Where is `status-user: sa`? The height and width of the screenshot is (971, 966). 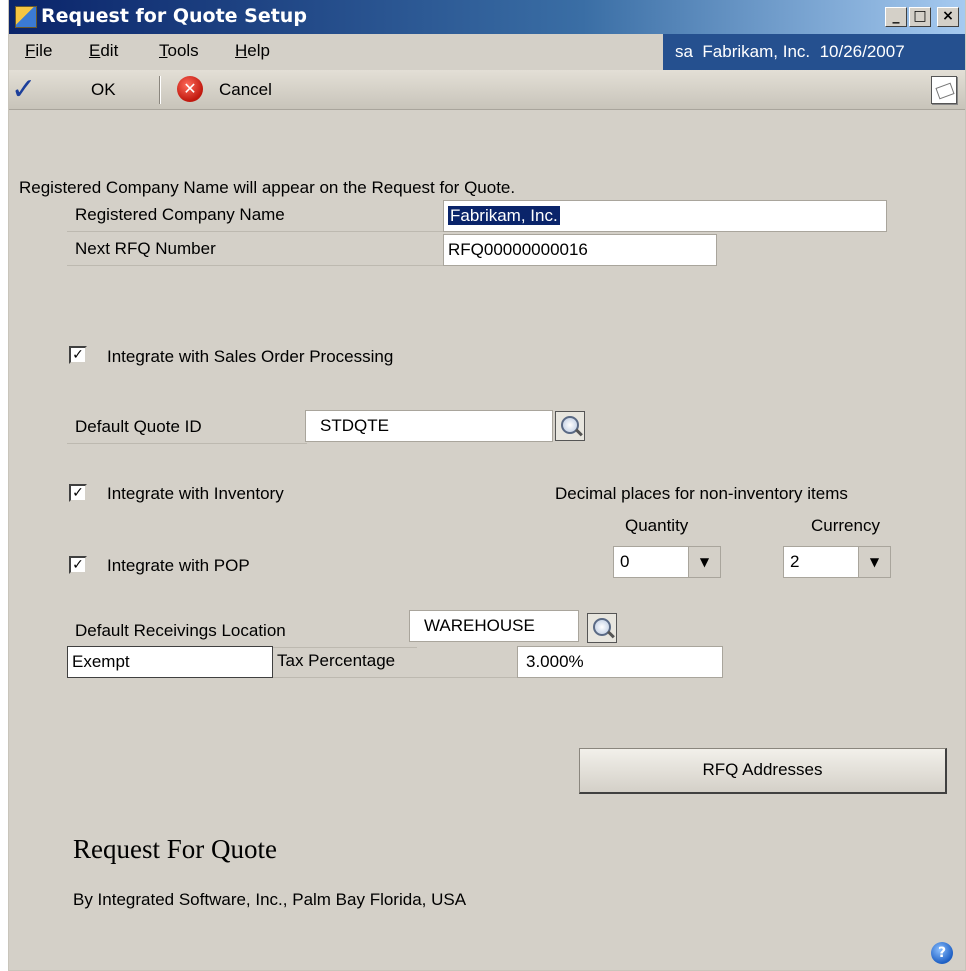 status-user: sa is located at coordinates (684, 51).